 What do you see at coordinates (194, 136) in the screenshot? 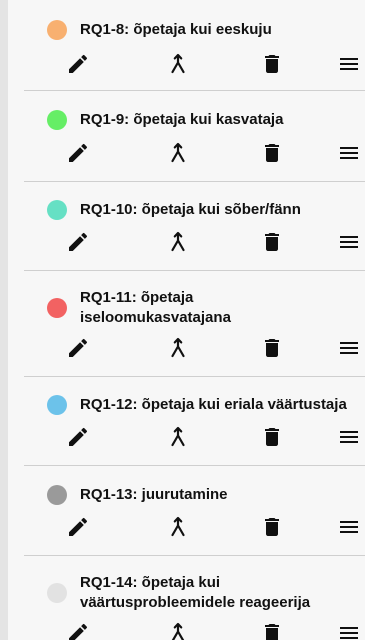
I see `list-item: RQ1-9: õpetaja kui kasvataja` at bounding box center [194, 136].